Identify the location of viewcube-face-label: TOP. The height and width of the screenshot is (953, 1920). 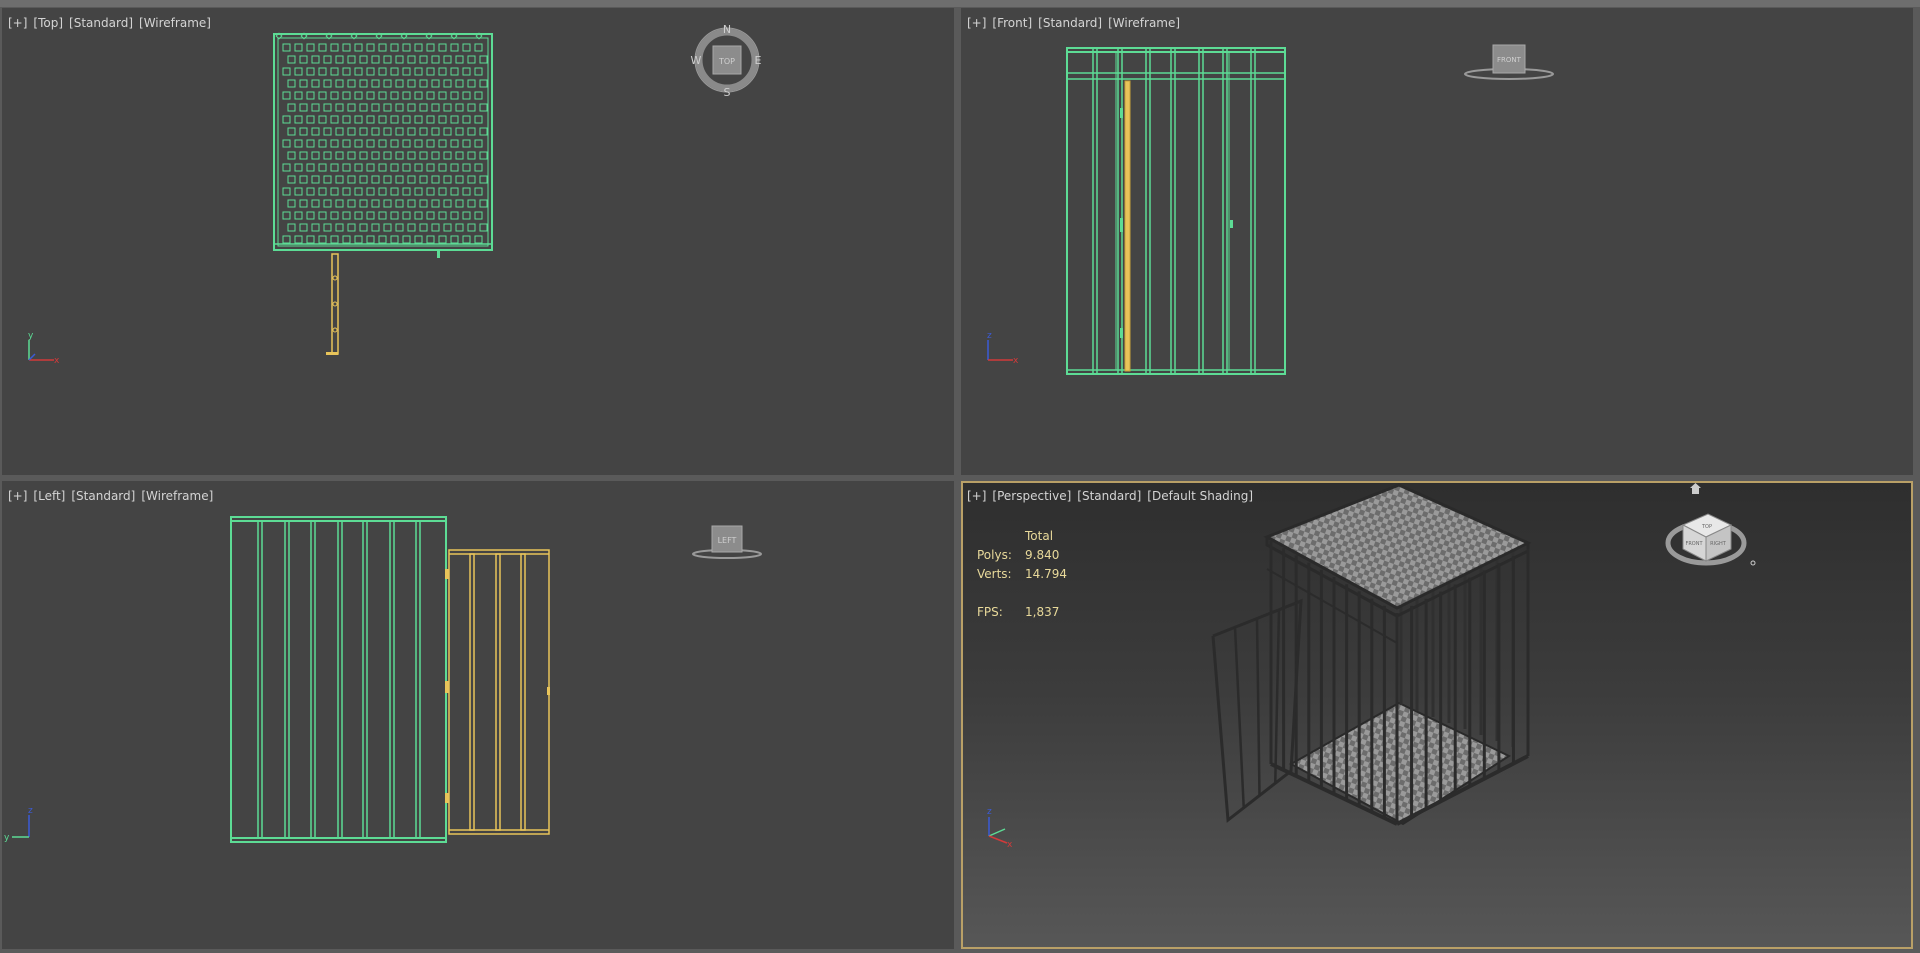
(726, 61).